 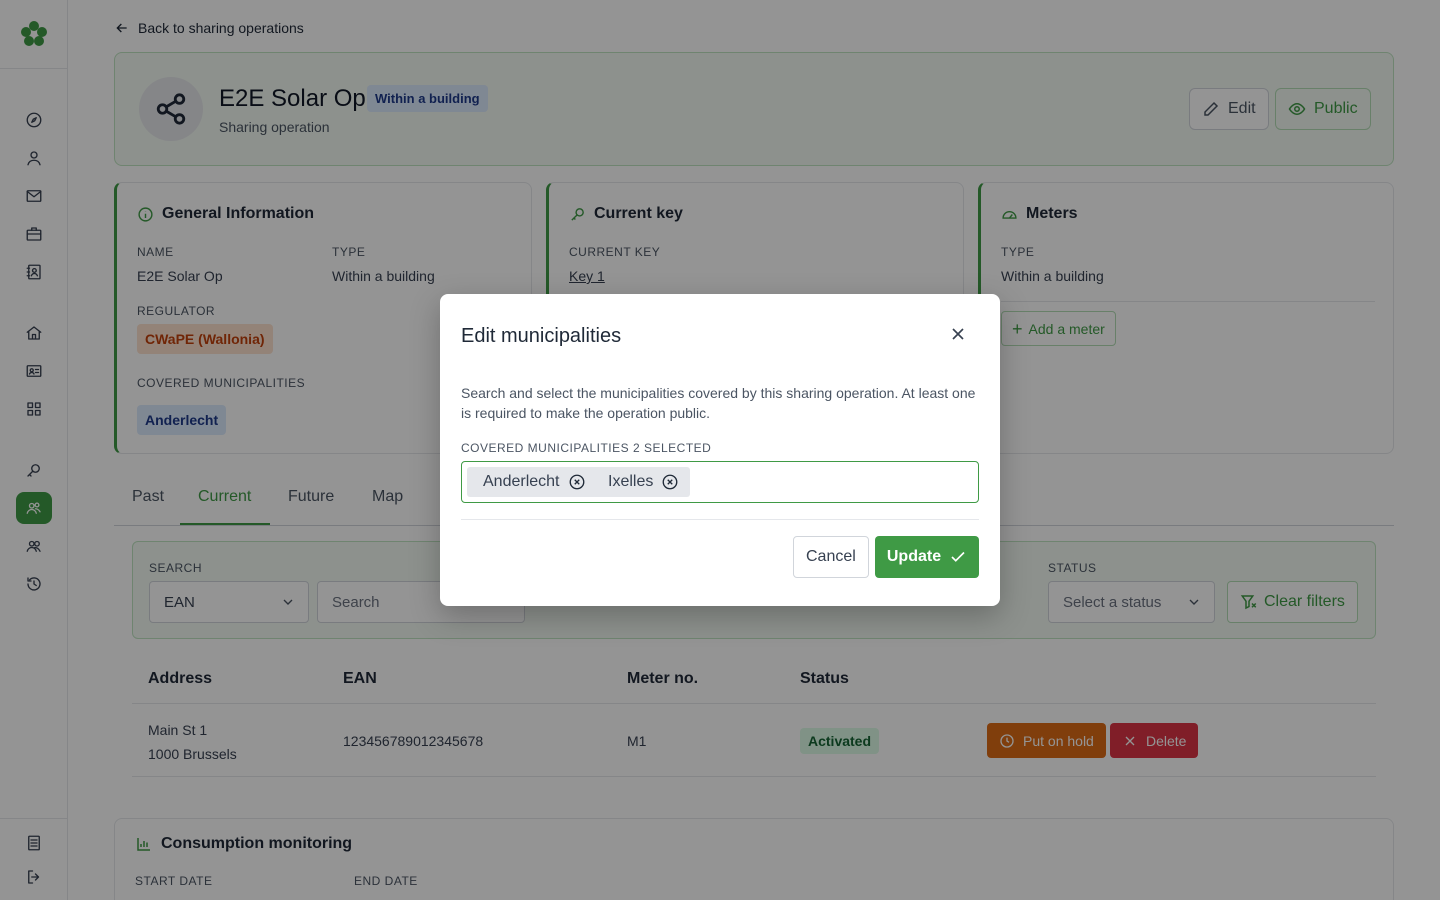 What do you see at coordinates (586, 448) in the screenshot?
I see `municipalities-field-label: COVERED MUNICIPALITIES 2 SELECTED` at bounding box center [586, 448].